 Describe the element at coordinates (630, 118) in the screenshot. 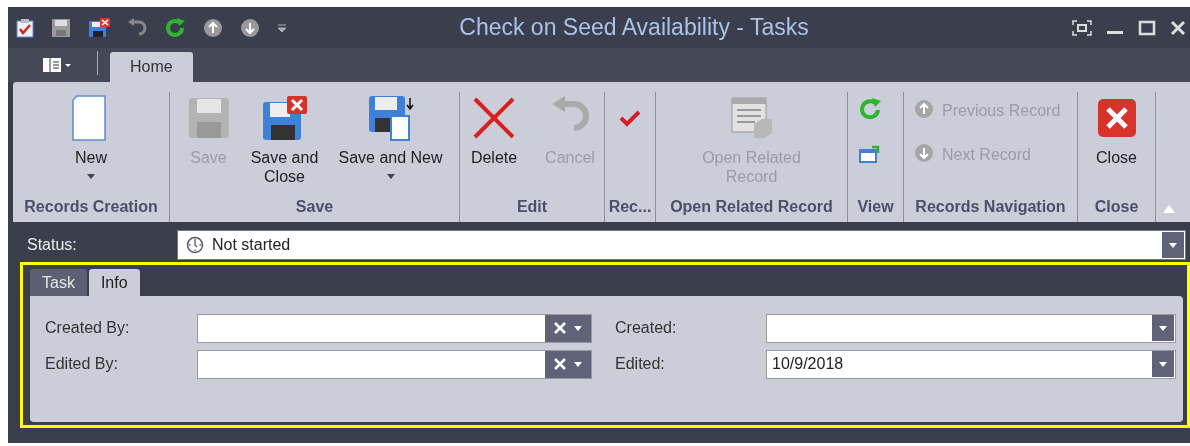

I see `checkmark-icon` at that location.